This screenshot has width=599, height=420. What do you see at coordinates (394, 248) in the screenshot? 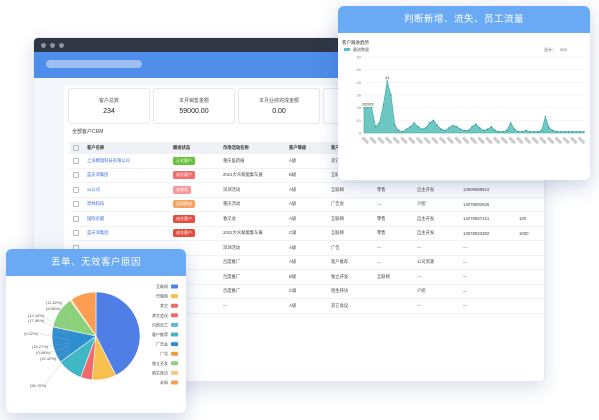
I see `cell-industry: ---` at bounding box center [394, 248].